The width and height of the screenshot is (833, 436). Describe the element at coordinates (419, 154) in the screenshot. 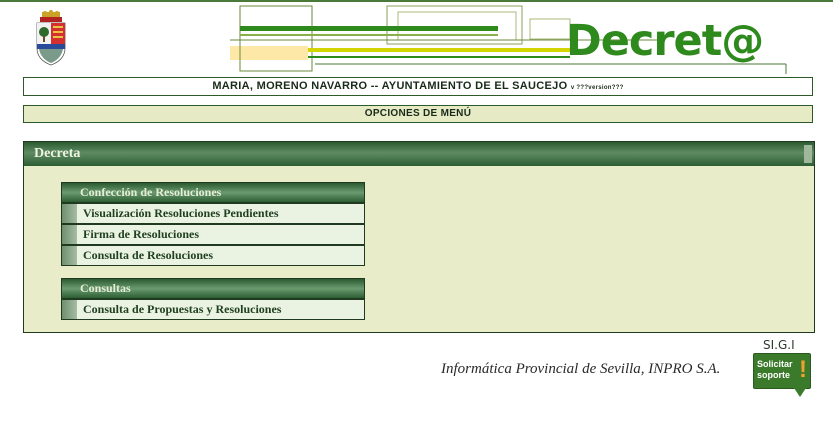

I see `panel-header: Decreta` at that location.